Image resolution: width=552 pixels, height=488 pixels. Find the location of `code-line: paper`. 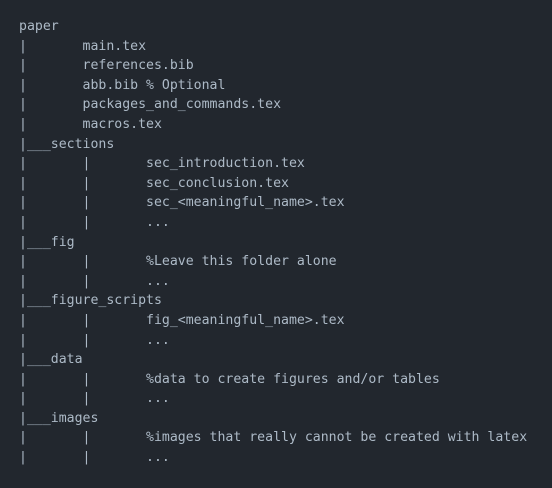

code-line: paper is located at coordinates (39, 26).